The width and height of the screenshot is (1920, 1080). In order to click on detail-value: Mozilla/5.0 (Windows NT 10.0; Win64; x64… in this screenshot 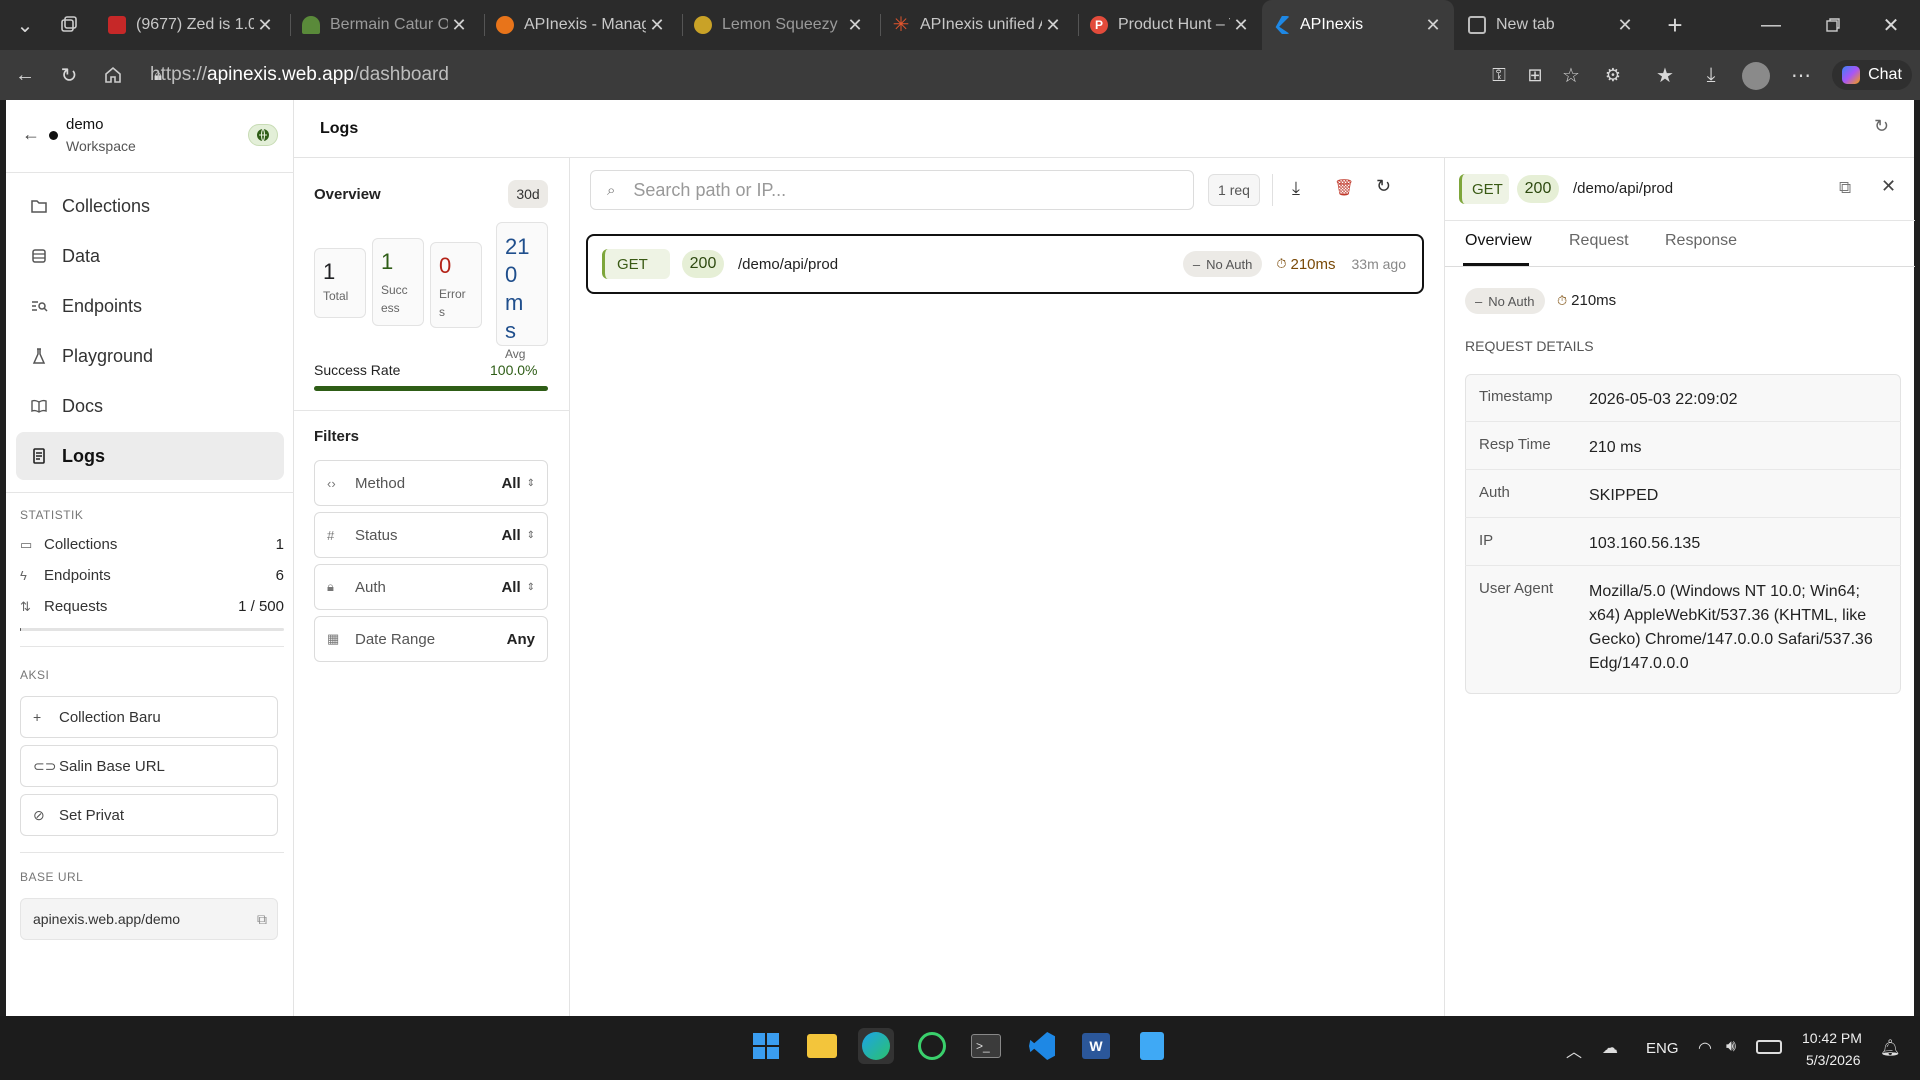, I will do `click(1731, 627)`.